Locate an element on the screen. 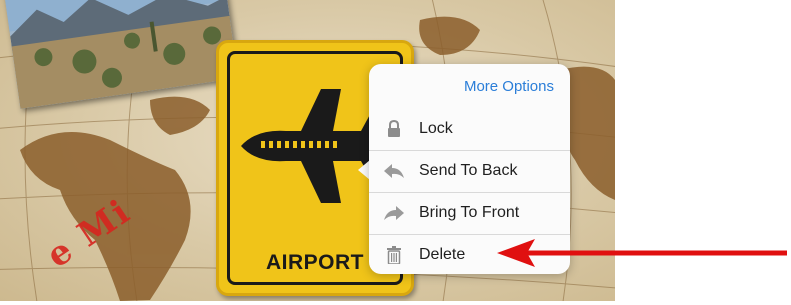 The width and height of the screenshot is (791, 305). bring-to-front-label: Bring To Front is located at coordinates (469, 212).